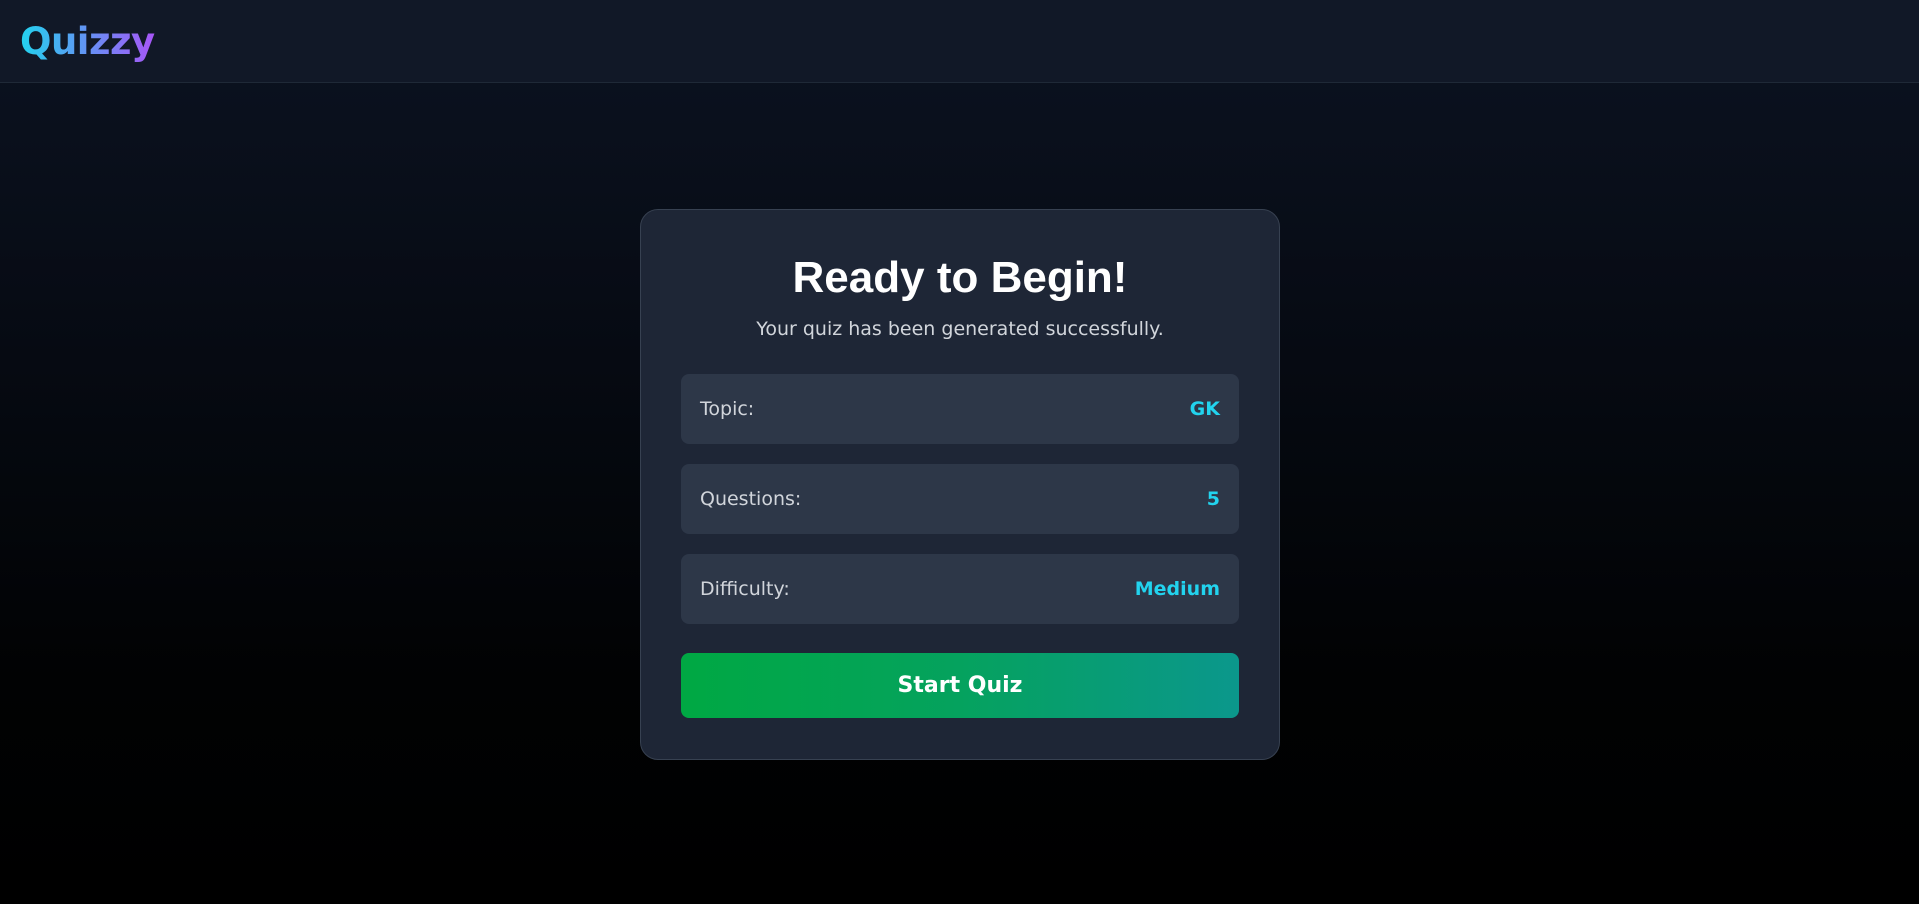 This screenshot has width=1919, height=904. Describe the element at coordinates (1213, 499) in the screenshot. I see `questions-value: 5` at that location.